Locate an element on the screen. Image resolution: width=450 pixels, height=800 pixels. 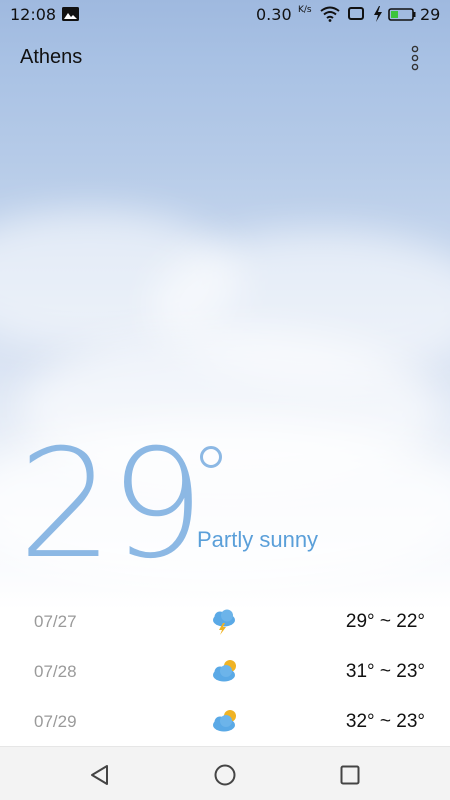
navigation-bar is located at coordinates (225, 773).